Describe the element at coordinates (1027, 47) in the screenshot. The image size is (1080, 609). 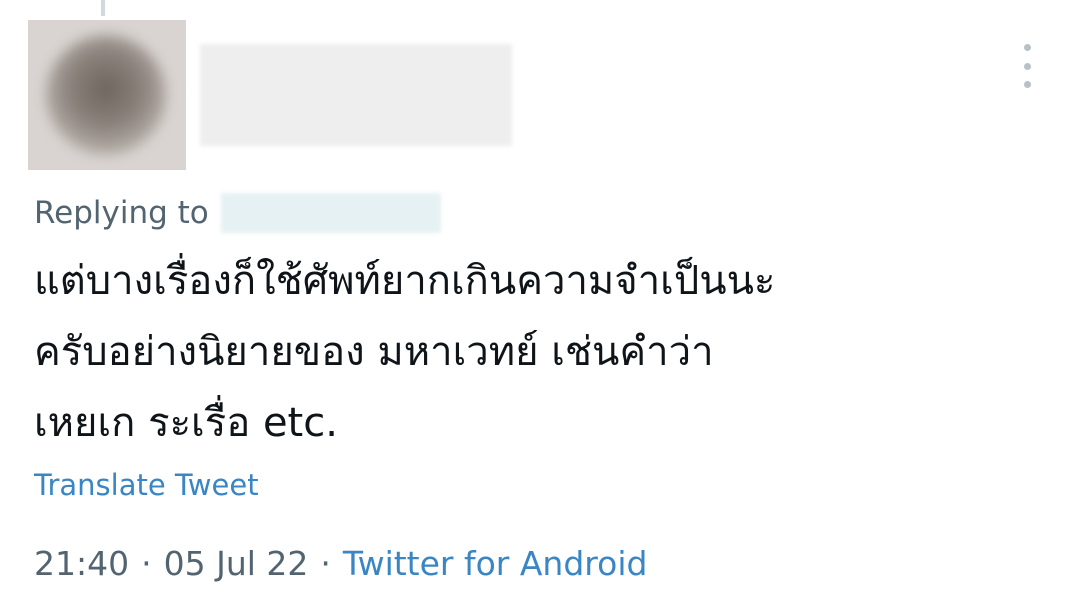
I see `more-vertical-icon` at that location.